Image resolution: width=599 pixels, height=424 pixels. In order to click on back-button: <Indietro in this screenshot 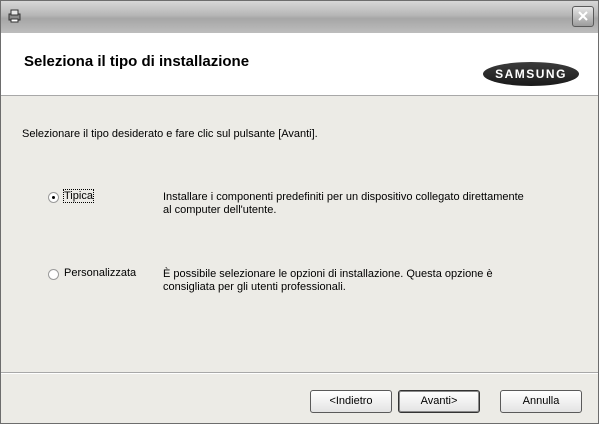, I will do `click(351, 401)`.